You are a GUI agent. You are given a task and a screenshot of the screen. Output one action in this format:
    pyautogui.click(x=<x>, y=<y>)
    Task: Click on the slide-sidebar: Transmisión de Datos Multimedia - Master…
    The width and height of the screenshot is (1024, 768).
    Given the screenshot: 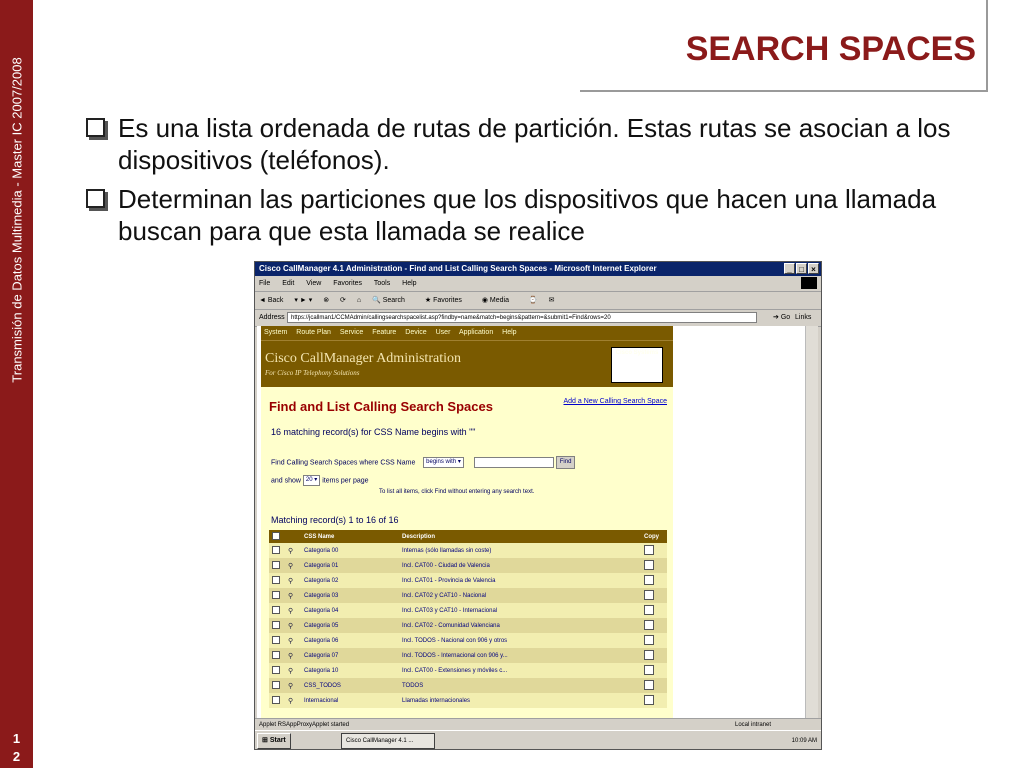 What is the action you would take?
    pyautogui.click(x=16, y=384)
    